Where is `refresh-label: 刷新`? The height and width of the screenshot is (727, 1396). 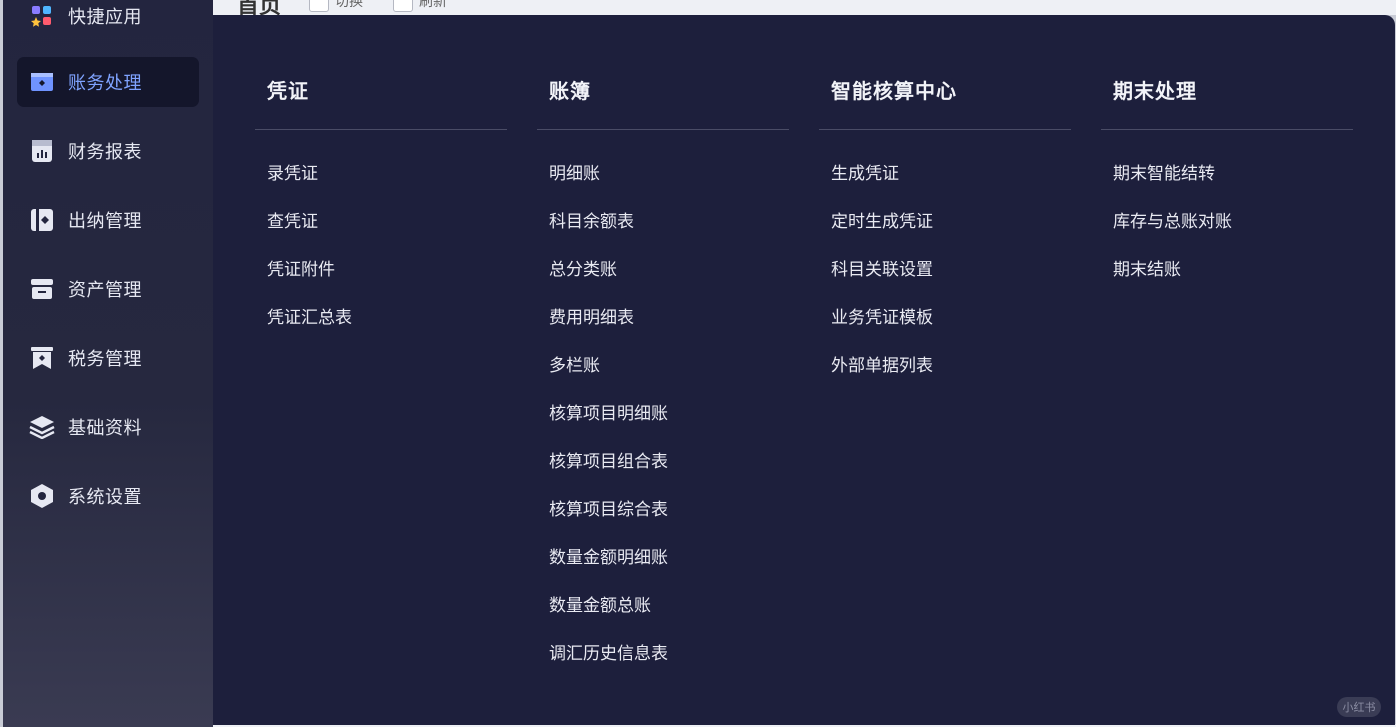
refresh-label: 刷新 is located at coordinates (433, 5).